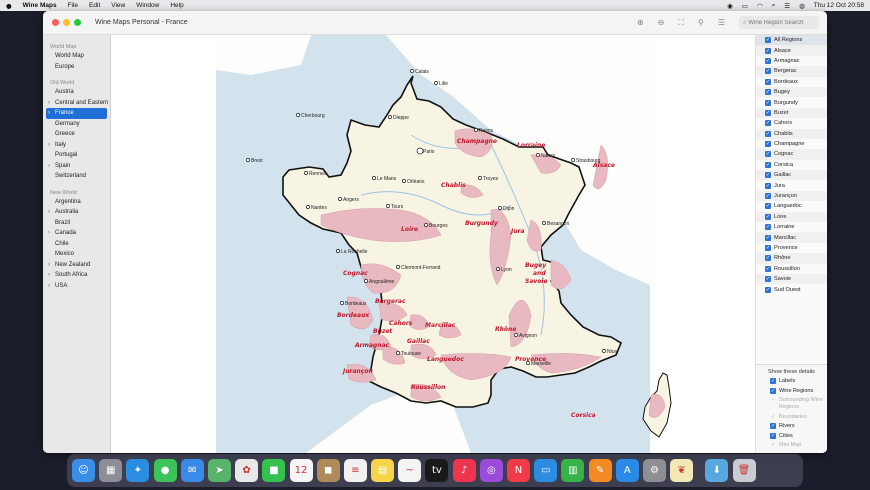 This screenshot has width=870, height=490. What do you see at coordinates (274, 470) in the screenshot?
I see `dock-facetime-icon: ■` at bounding box center [274, 470].